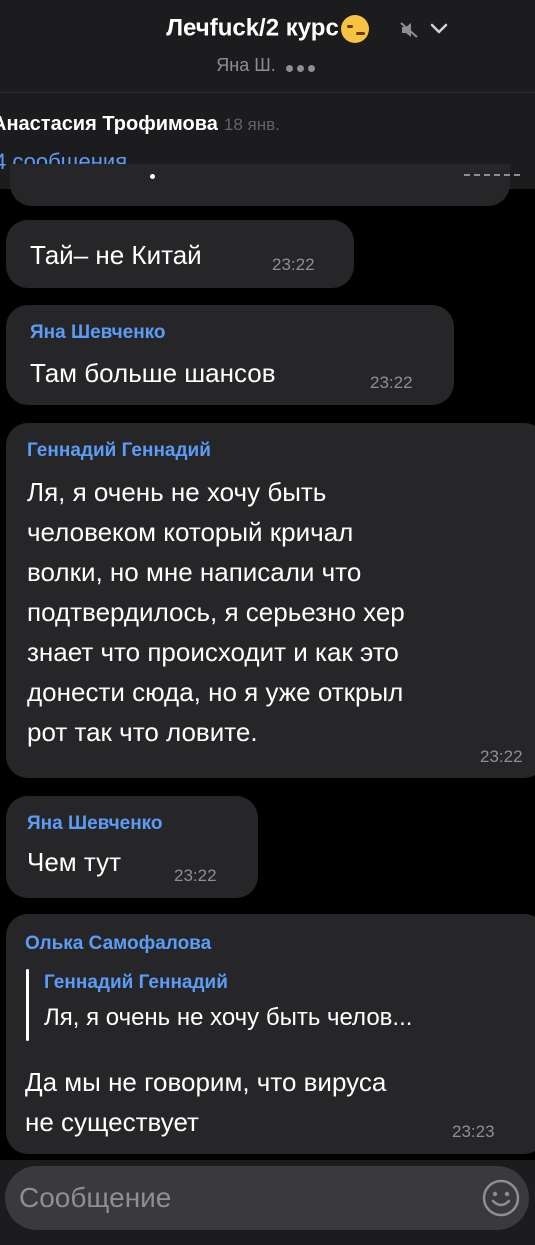 This screenshot has width=535, height=1245. What do you see at coordinates (177, 492) in the screenshot?
I see `message-line: Ля, я очень не хочу быть` at bounding box center [177, 492].